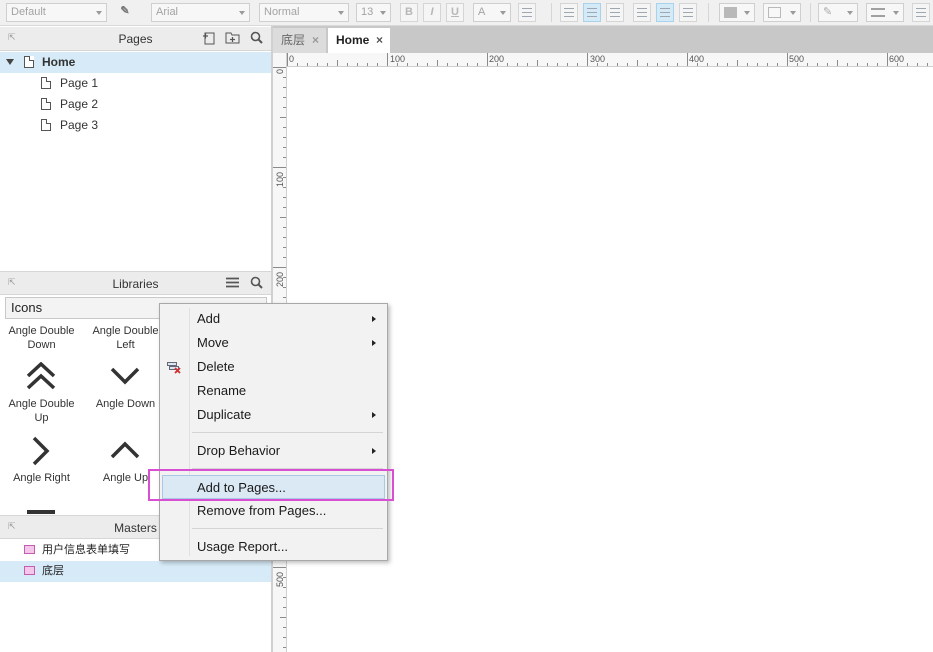  What do you see at coordinates (293, 40) in the screenshot?
I see `tab-label: 底层` at bounding box center [293, 40].